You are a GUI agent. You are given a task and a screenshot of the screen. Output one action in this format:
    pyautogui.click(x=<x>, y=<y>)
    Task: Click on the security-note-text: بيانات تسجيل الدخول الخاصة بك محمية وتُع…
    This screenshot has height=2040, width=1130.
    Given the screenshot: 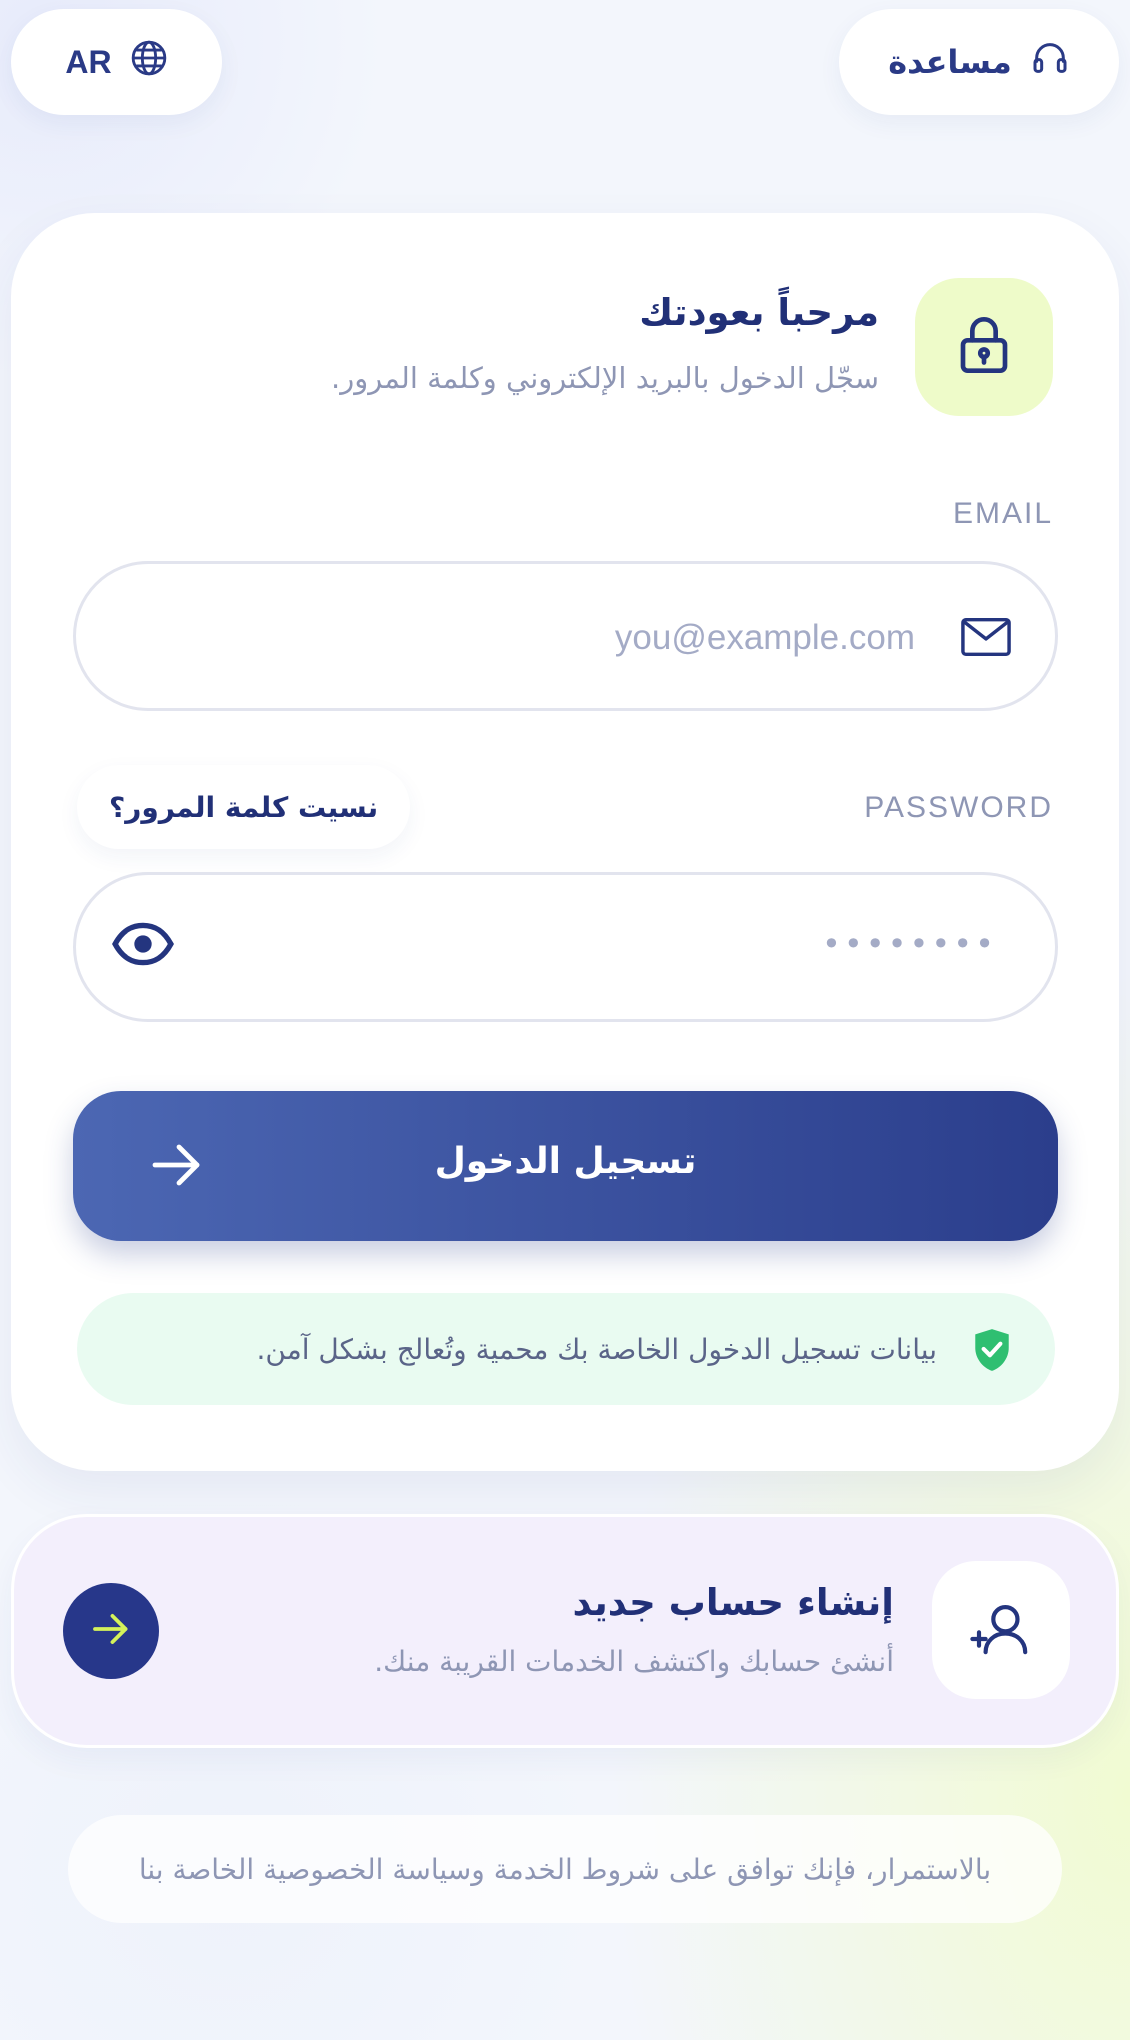 What is the action you would take?
    pyautogui.click(x=597, y=1349)
    